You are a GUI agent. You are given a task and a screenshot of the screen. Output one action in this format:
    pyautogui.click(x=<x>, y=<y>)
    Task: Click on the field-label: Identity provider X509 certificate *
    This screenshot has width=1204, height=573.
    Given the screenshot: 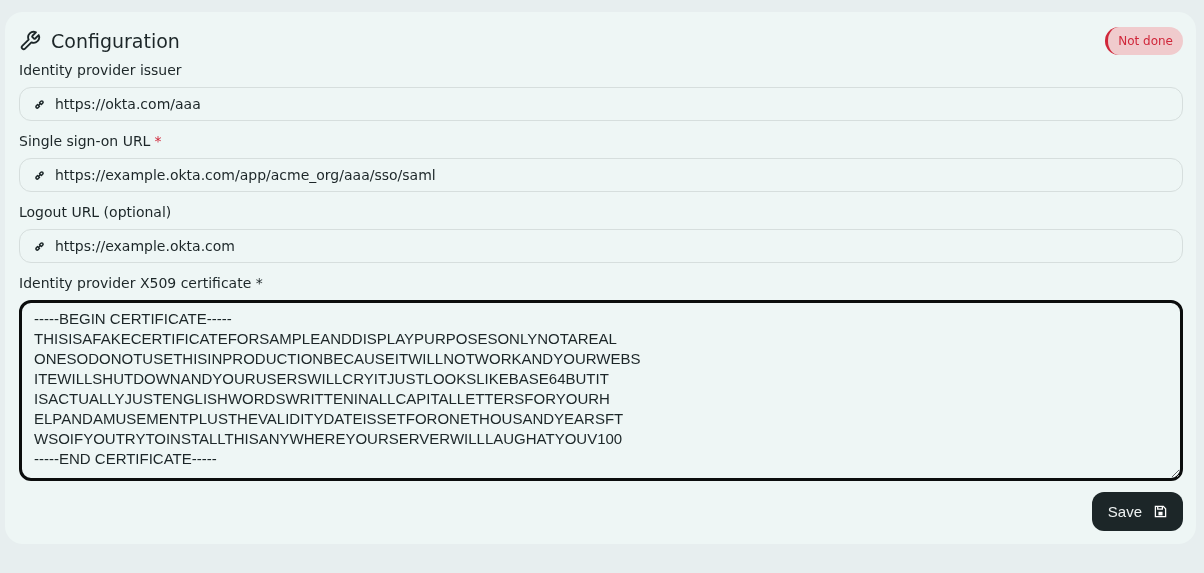 What is the action you would take?
    pyautogui.click(x=141, y=283)
    